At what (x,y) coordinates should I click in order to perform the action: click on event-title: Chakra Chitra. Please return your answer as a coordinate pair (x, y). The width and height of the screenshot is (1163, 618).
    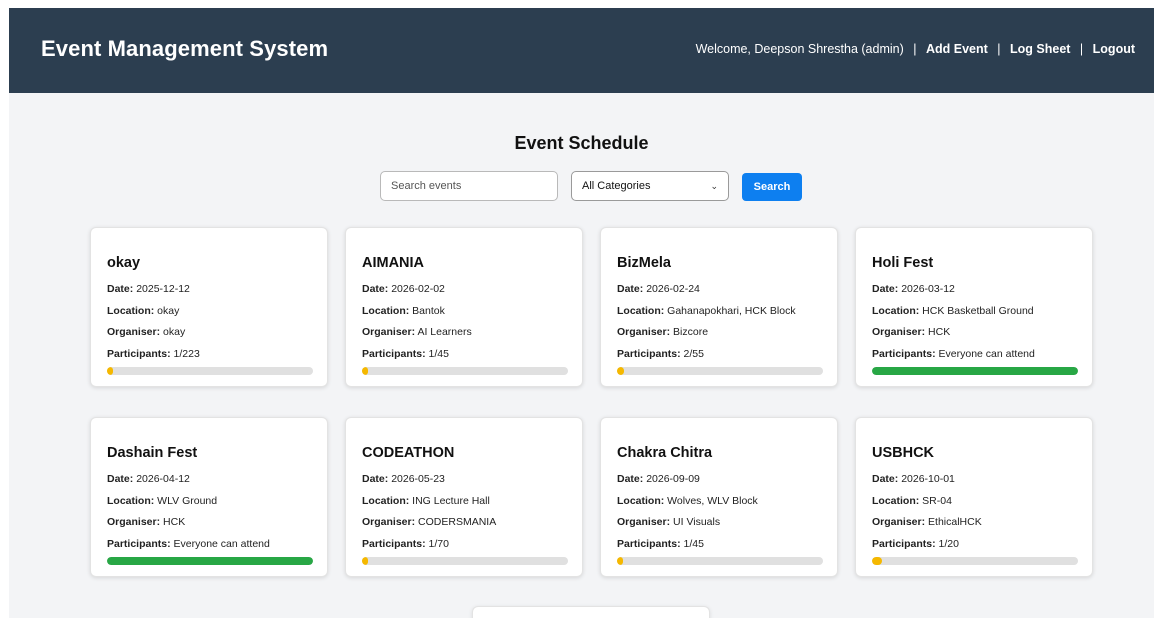
    Looking at the image, I should click on (665, 453).